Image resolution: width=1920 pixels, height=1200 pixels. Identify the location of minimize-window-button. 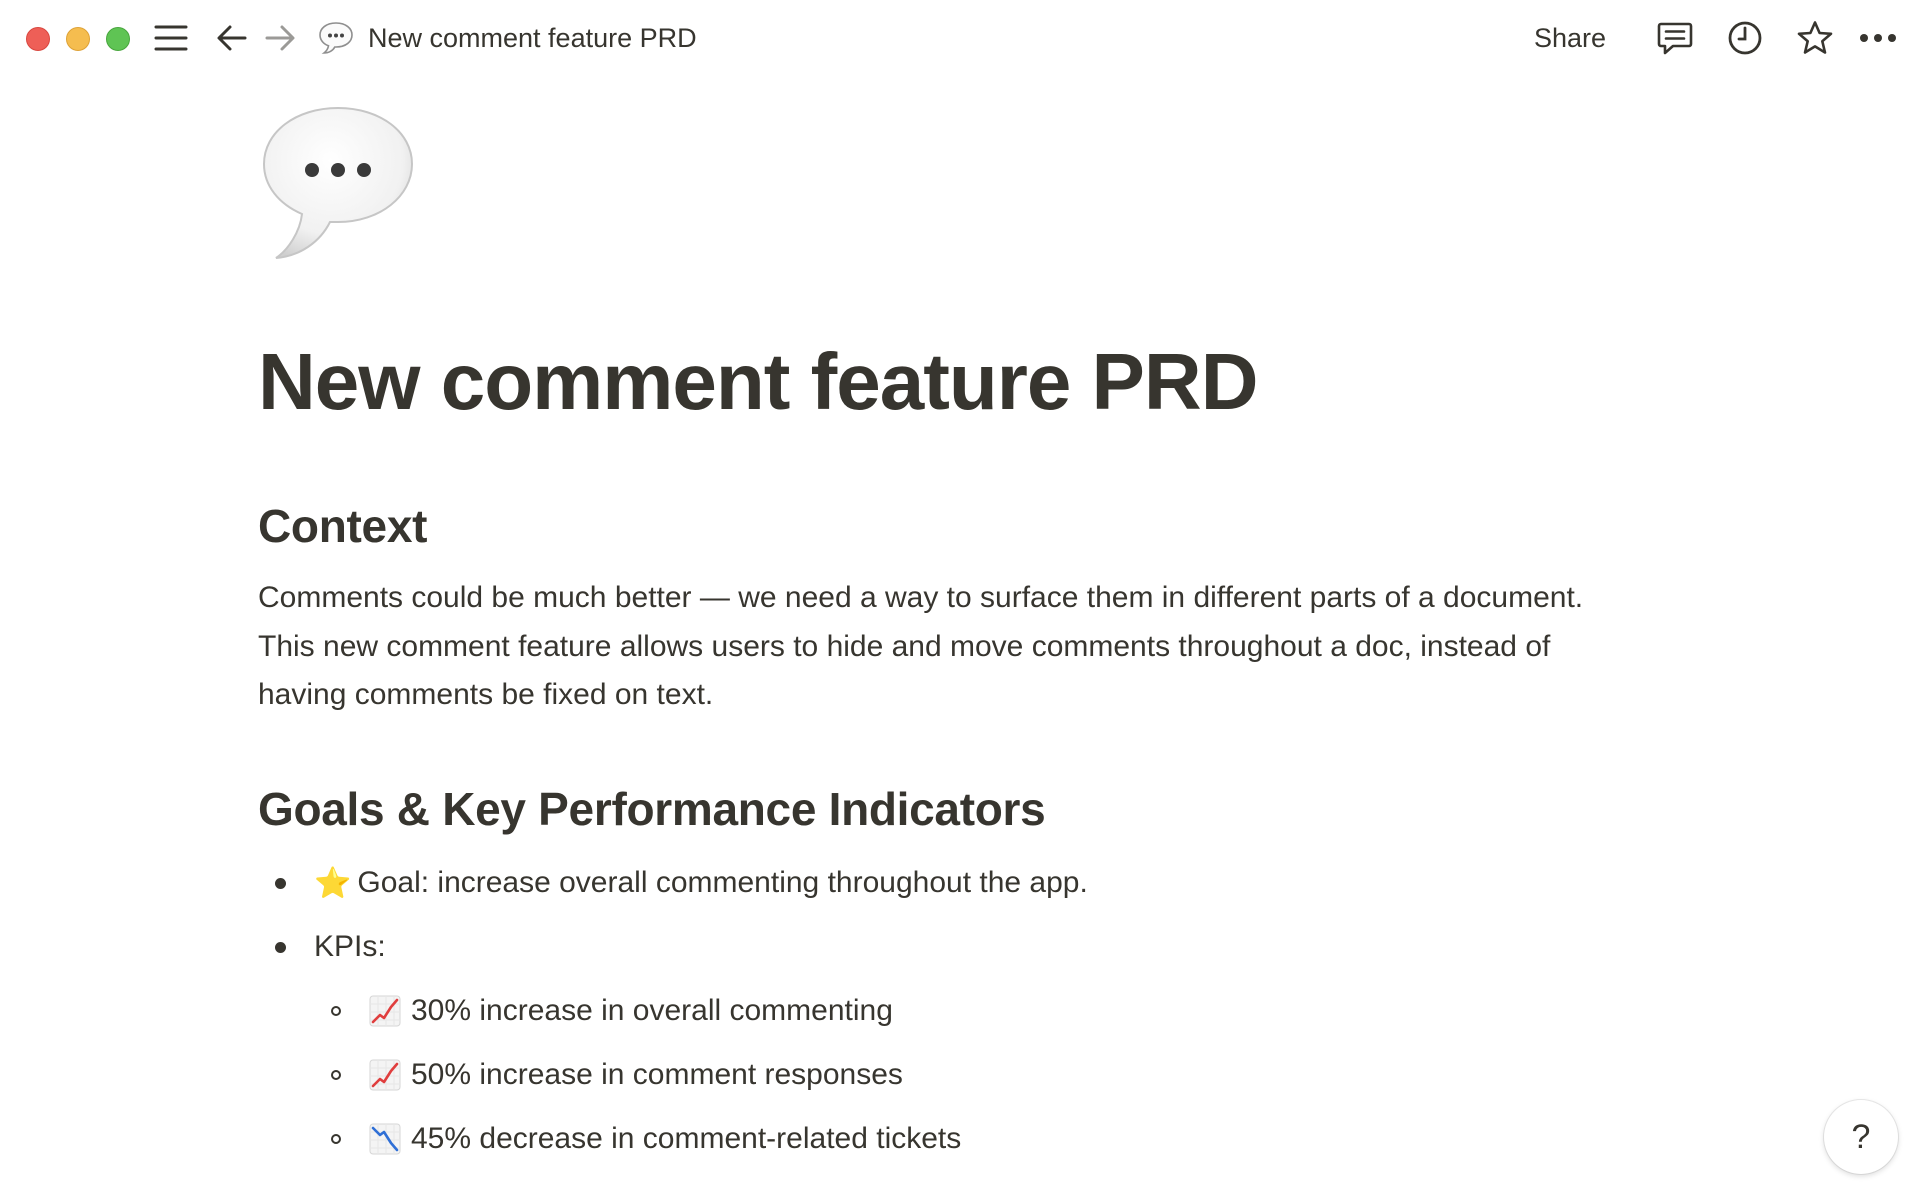
(78, 39).